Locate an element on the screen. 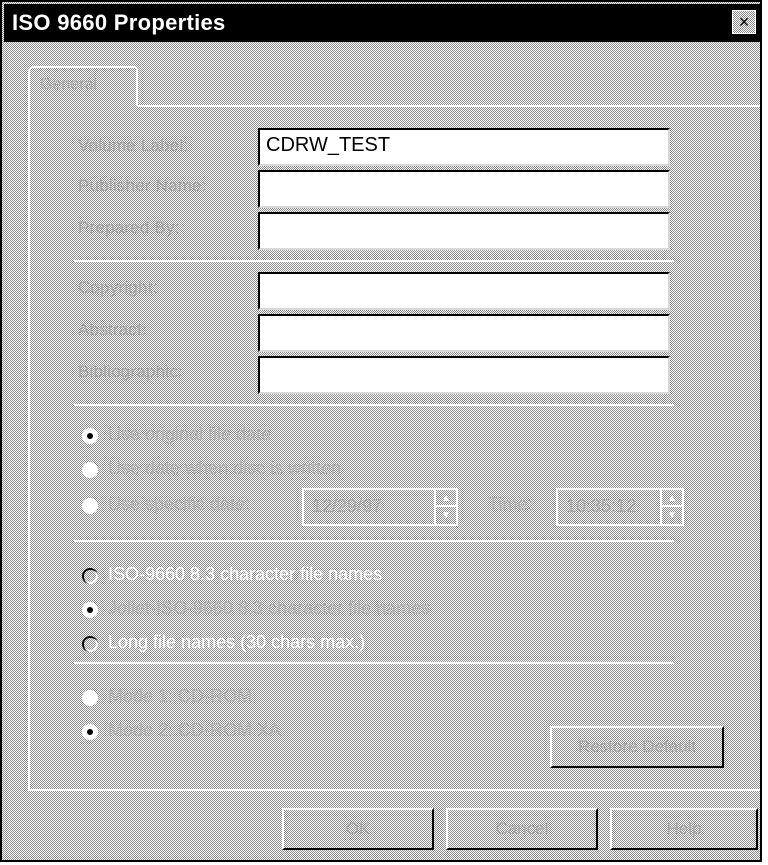 The image size is (768, 865). radio-long-file-names-label: Long file names (30 chars max.) is located at coordinates (237, 642).